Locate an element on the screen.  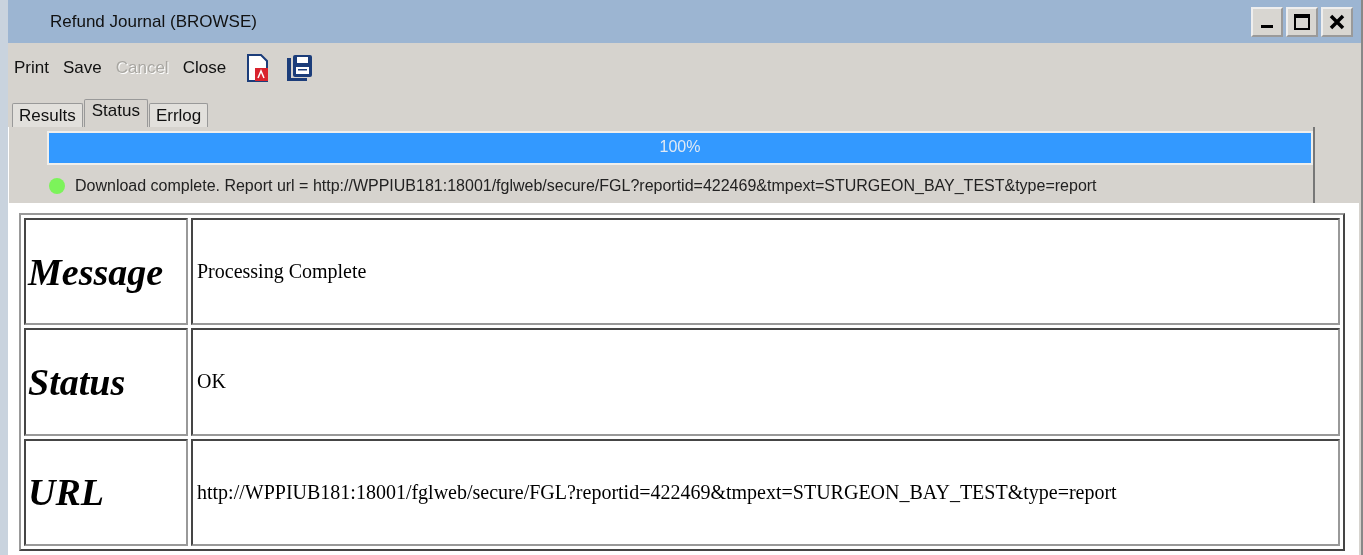
toolbar-button: Save is located at coordinates (82, 68).